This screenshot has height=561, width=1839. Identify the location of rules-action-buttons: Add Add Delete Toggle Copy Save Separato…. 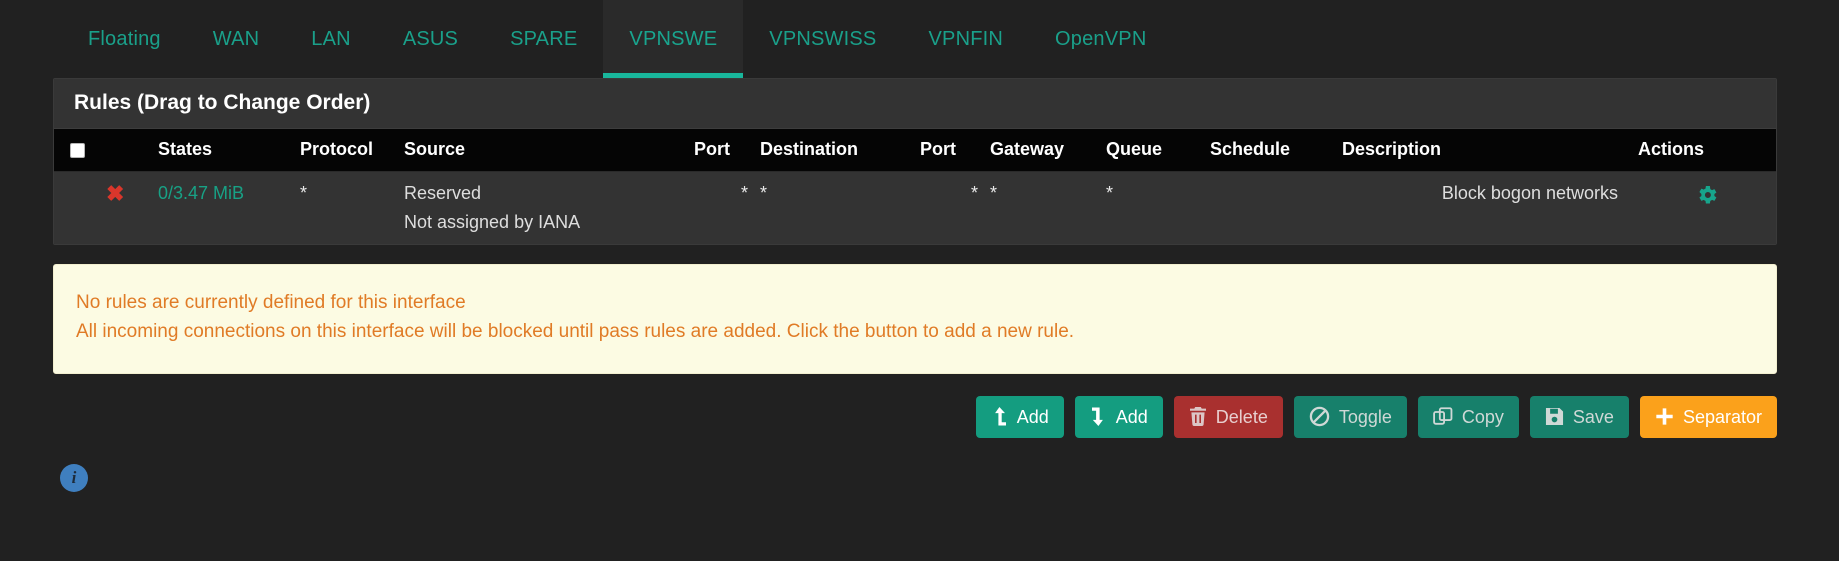
(919, 406).